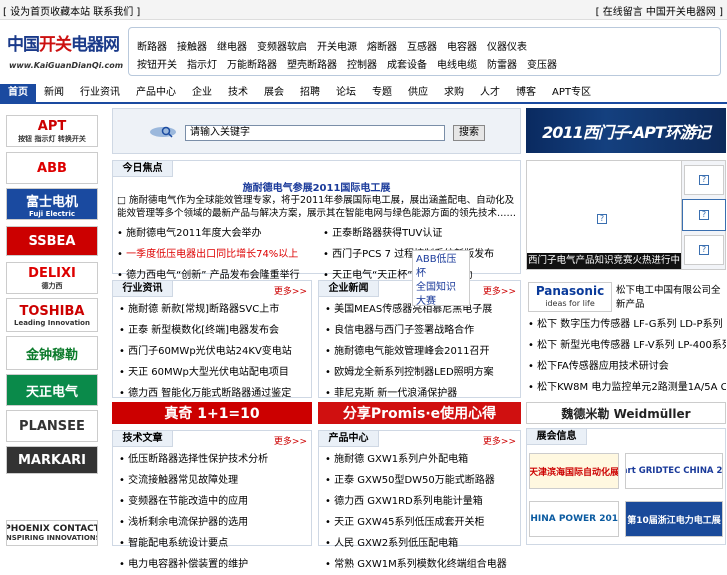 The height and width of the screenshot is (575, 727). Describe the element at coordinates (421, 372) in the screenshot. I see `list-item: • 欧姆龙全新系列控制器LED照明方案` at that location.